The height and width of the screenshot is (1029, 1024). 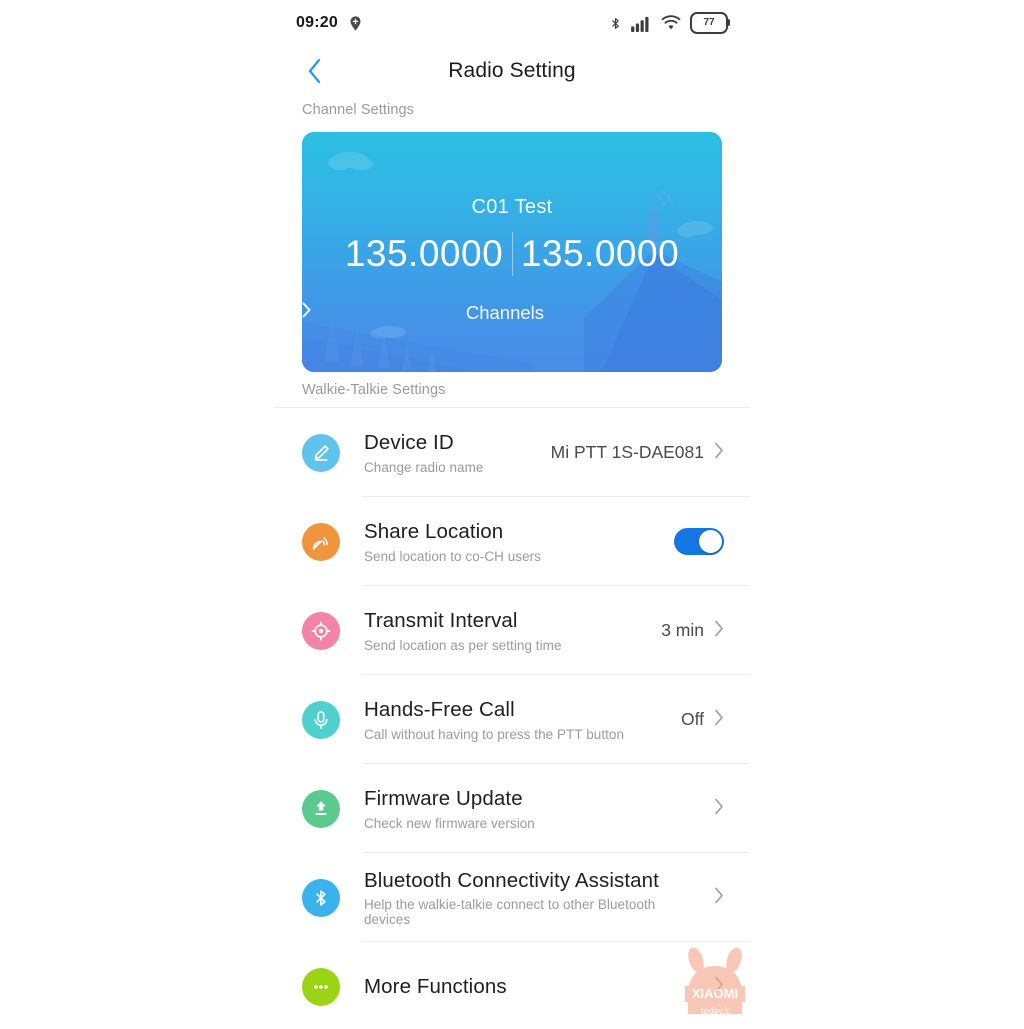 I want to click on setting-text-more-functions: More Functions, so click(x=534, y=987).